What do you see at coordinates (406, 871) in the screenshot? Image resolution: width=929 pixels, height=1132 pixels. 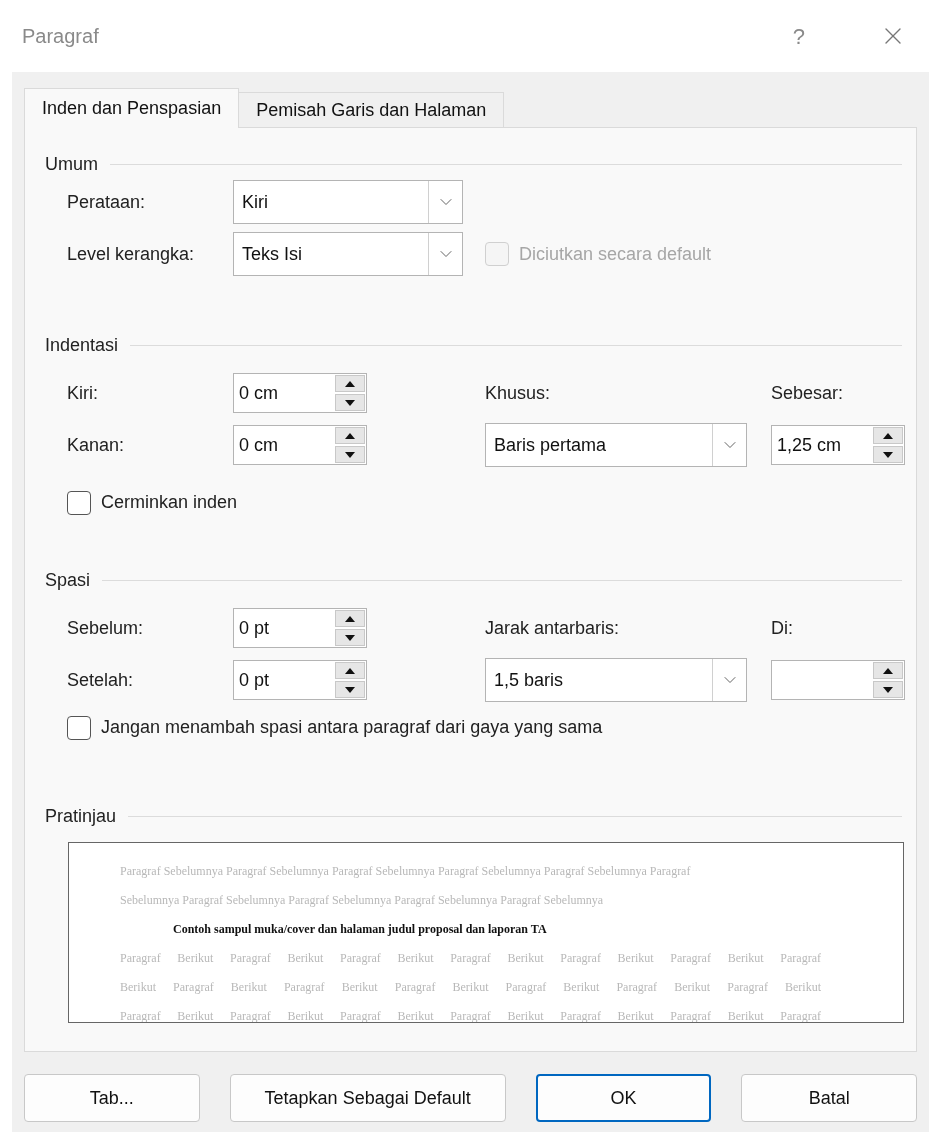 I see `preview-text: Paragraf Sebelumnya Paragraf Sebelumnya Paragraf Sebelumnya Paragraf Sebelumnya Paragraf Sebelumnya Paragraf` at bounding box center [406, 871].